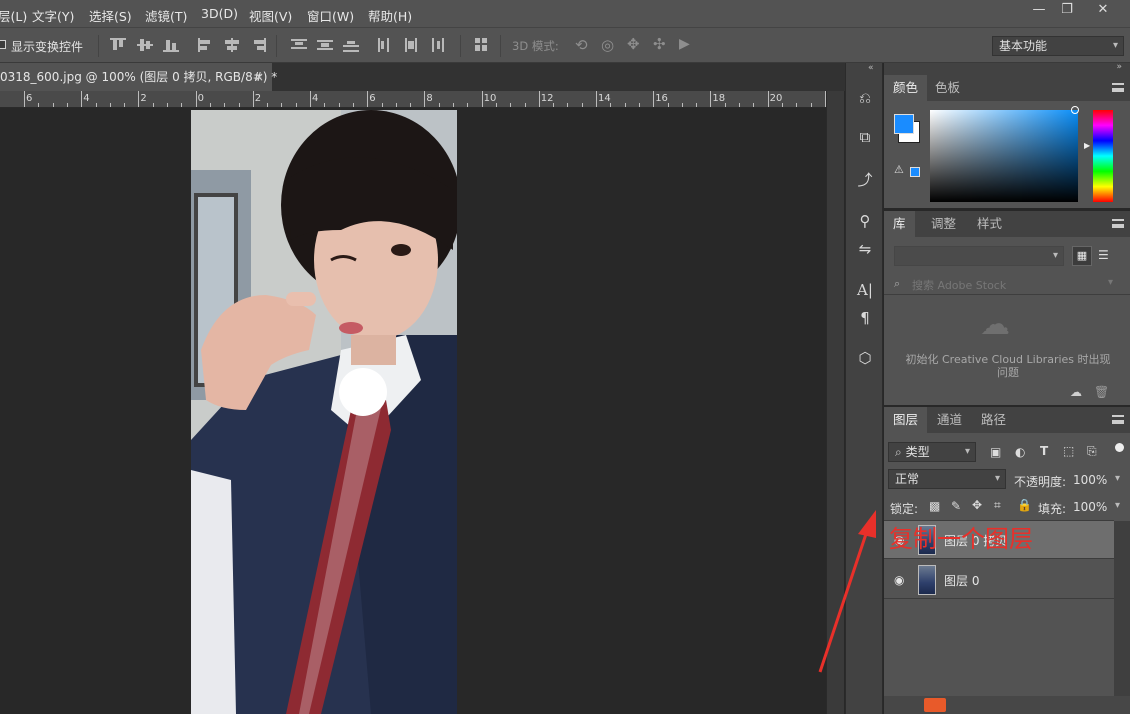  What do you see at coordinates (865, 180) in the screenshot?
I see `paths-icon: ⤴` at bounding box center [865, 180].